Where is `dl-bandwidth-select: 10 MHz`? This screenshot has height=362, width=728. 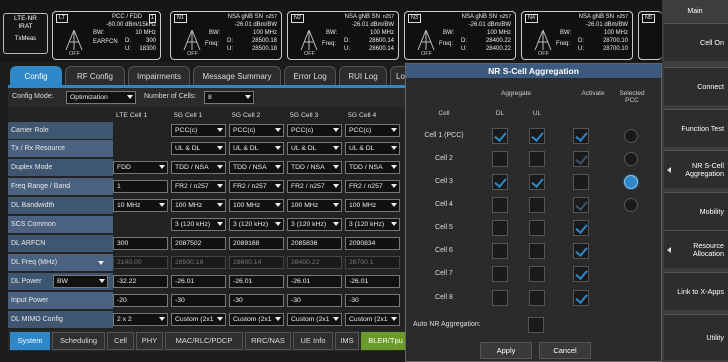
dl-bandwidth-select: 10 MHz is located at coordinates (140, 205).